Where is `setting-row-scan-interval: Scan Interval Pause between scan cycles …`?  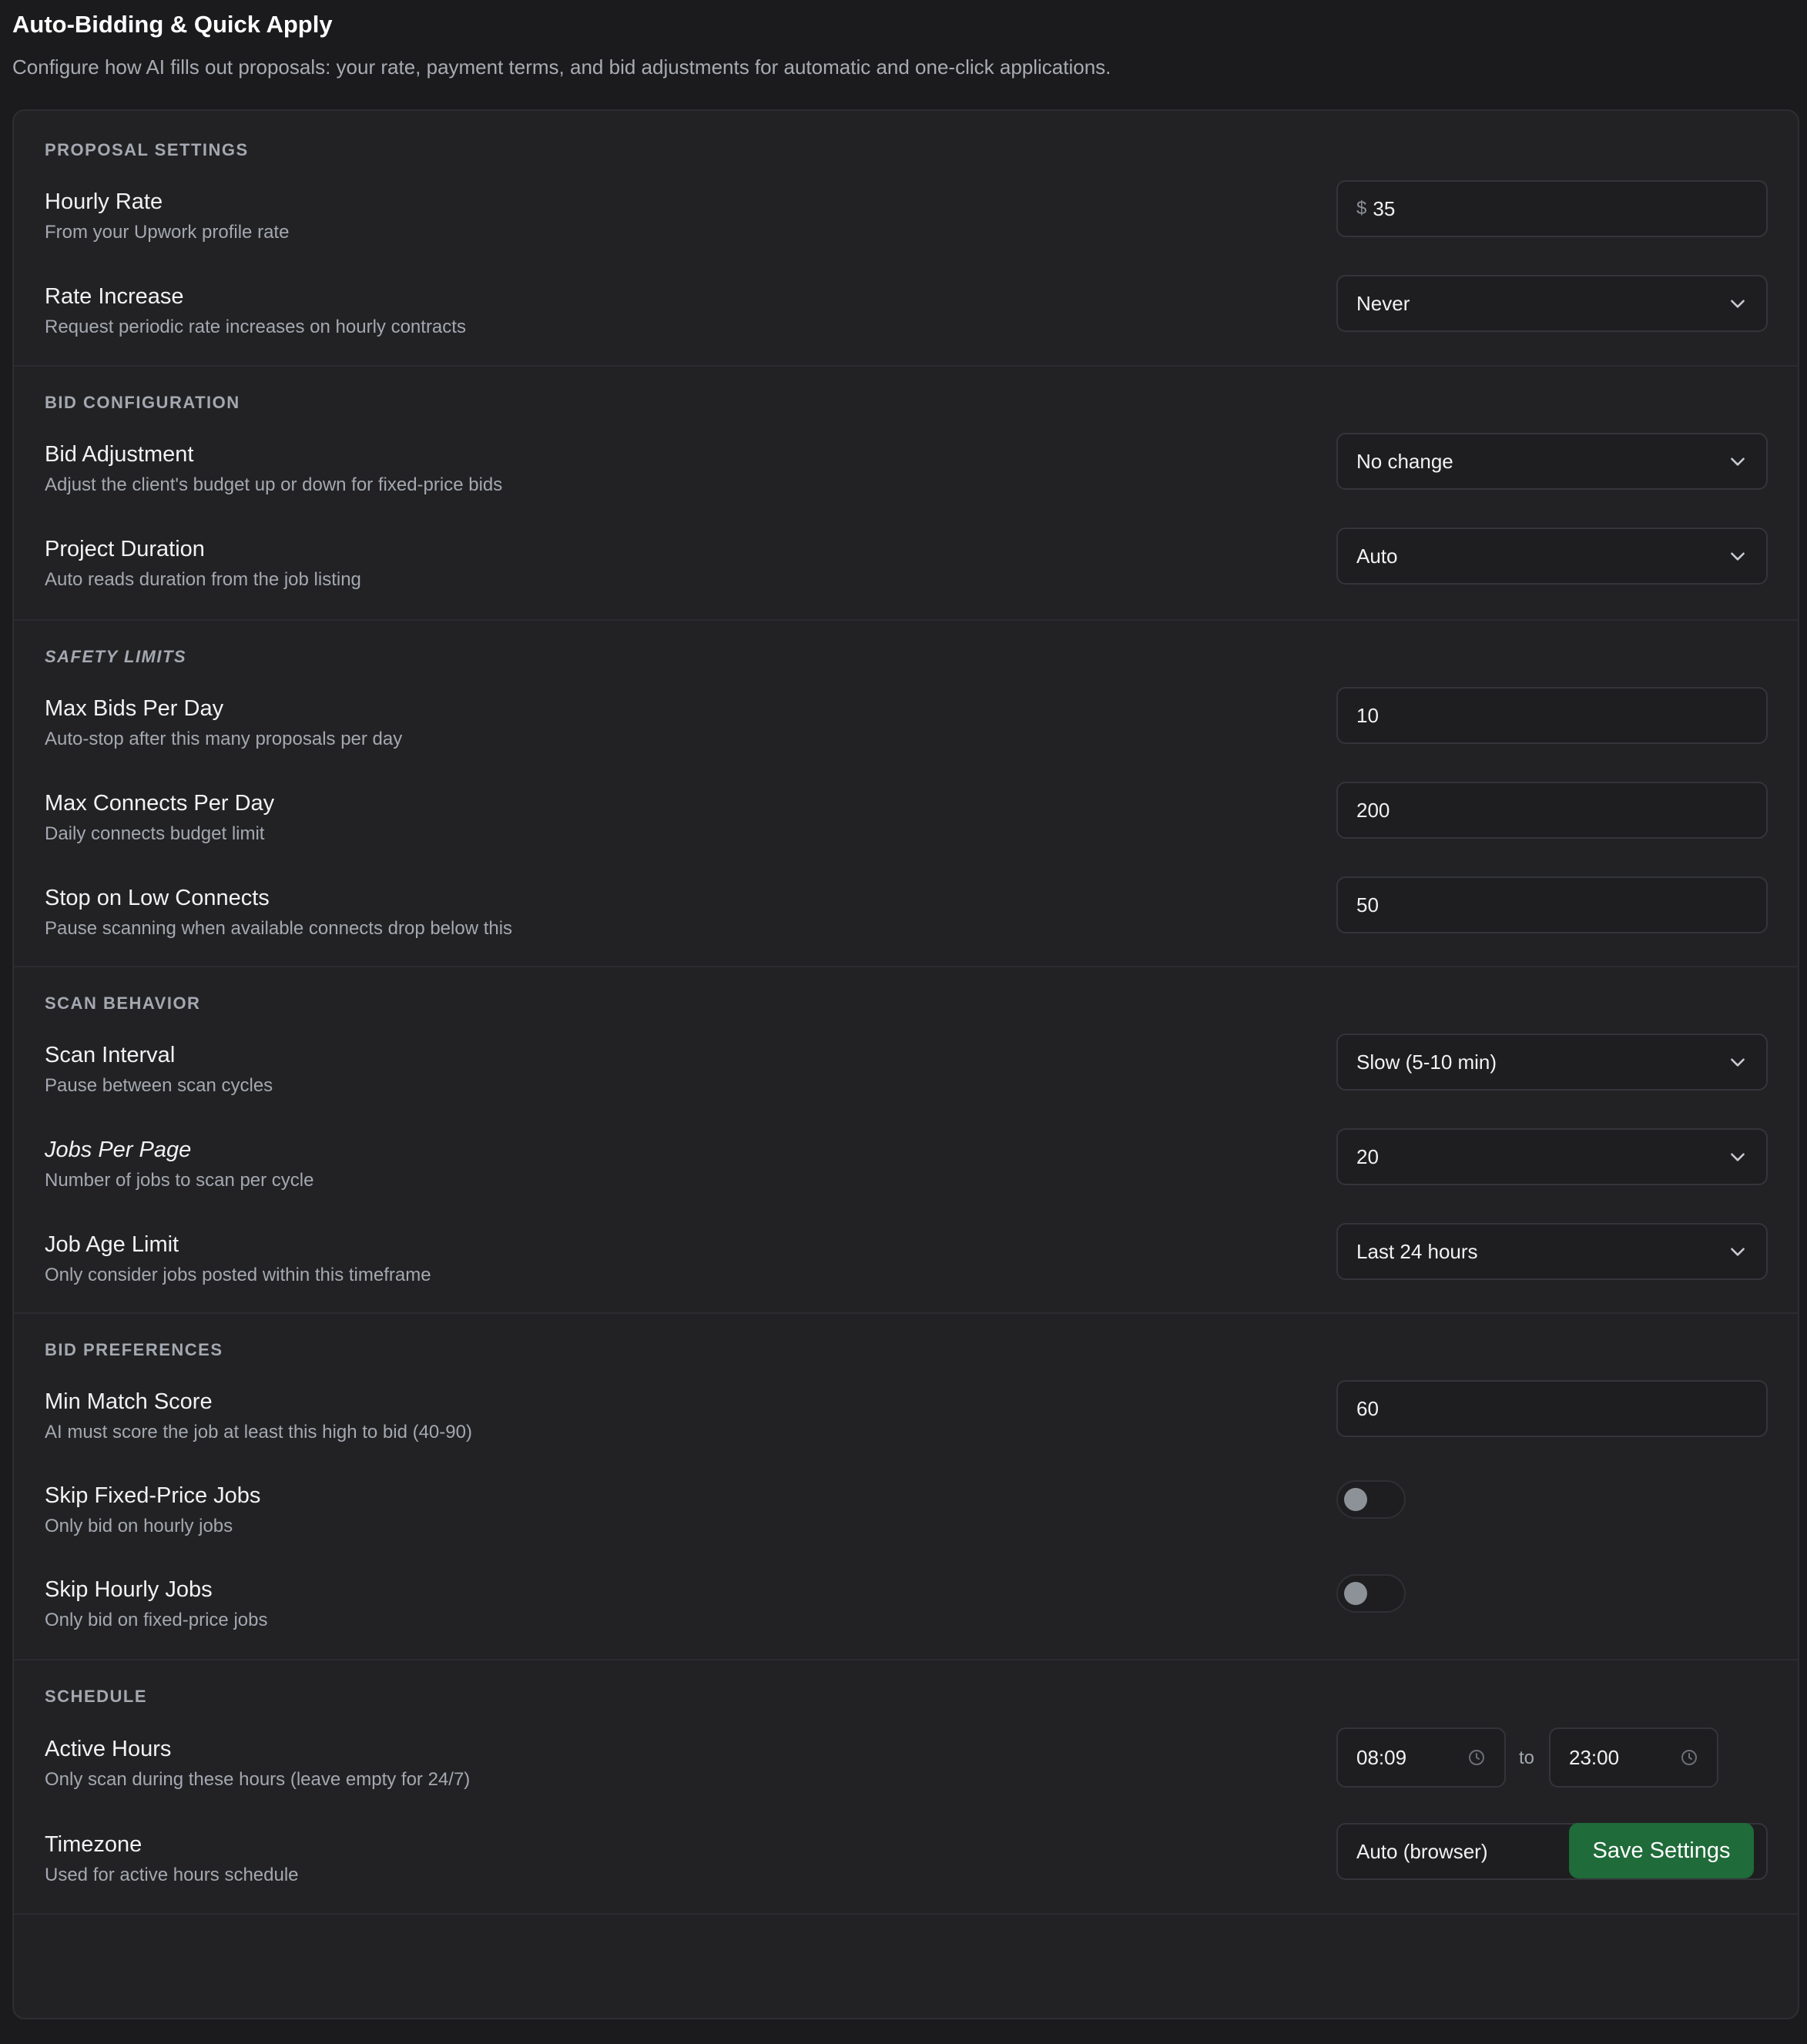 setting-row-scan-interval: Scan Interval Pause between scan cycles … is located at coordinates (906, 1069).